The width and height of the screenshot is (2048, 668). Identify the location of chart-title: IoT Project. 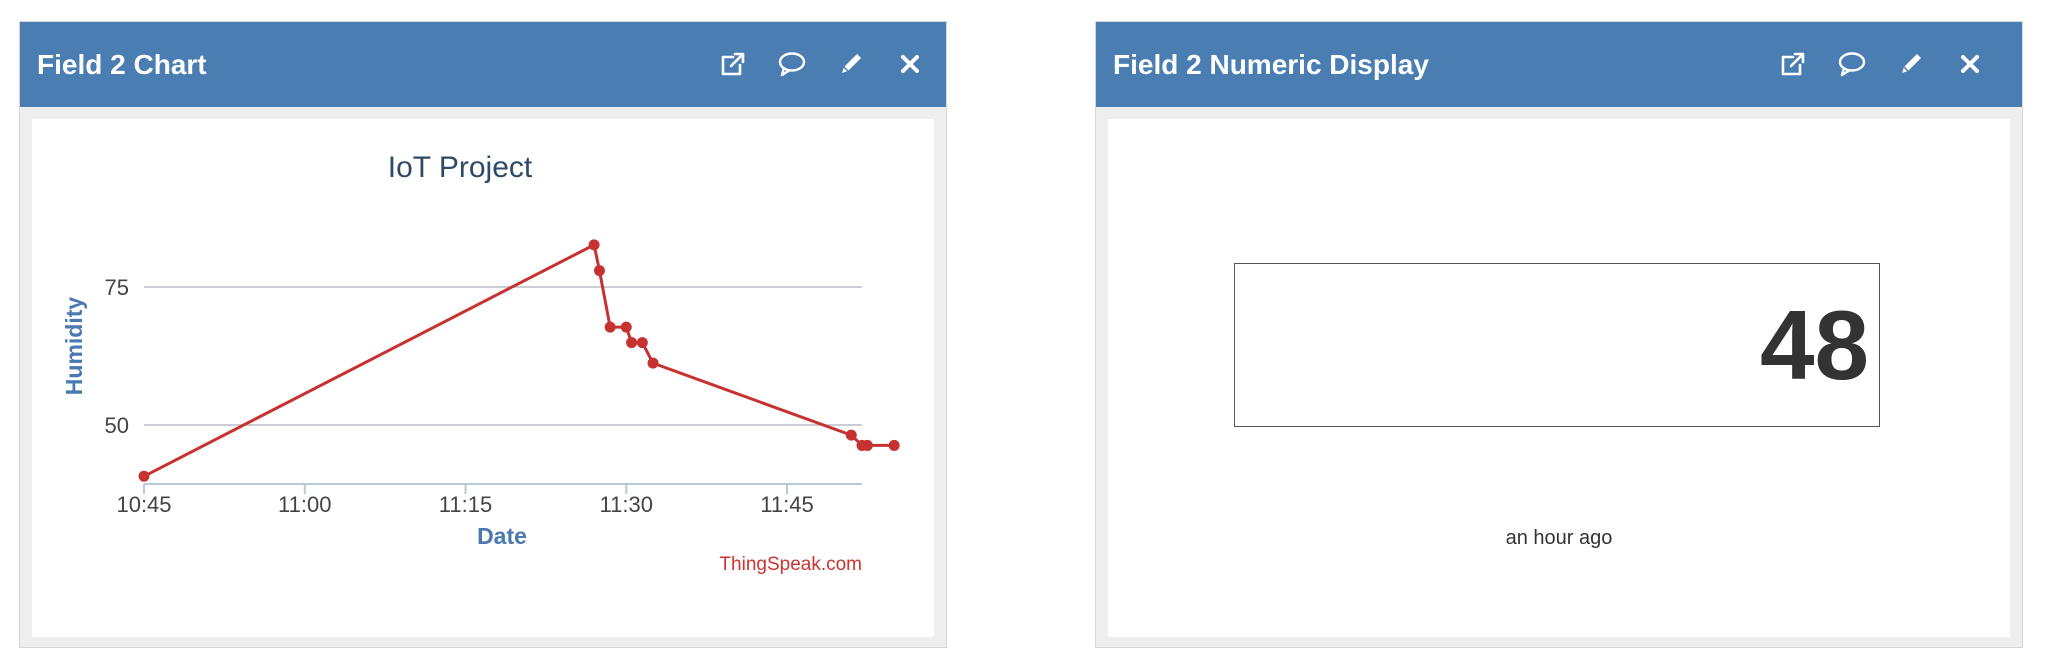
(460, 167).